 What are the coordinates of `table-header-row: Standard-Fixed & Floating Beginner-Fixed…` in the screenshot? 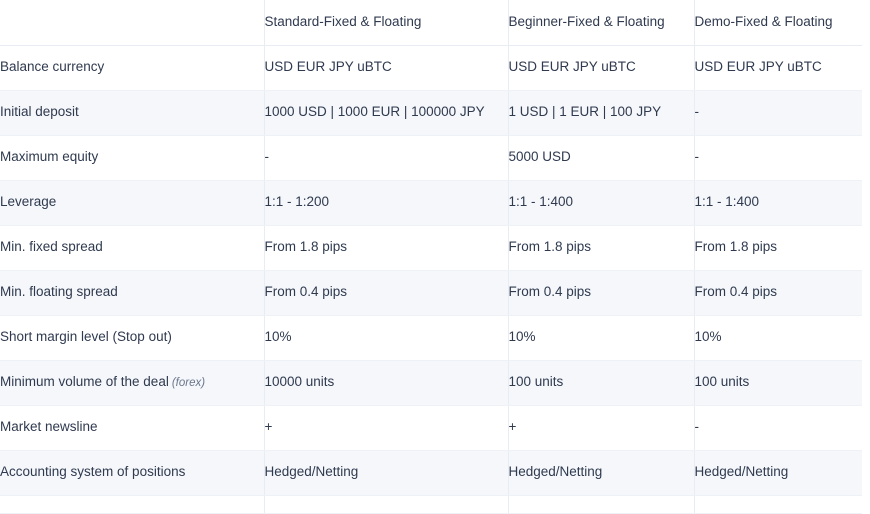 It's located at (435, 23).